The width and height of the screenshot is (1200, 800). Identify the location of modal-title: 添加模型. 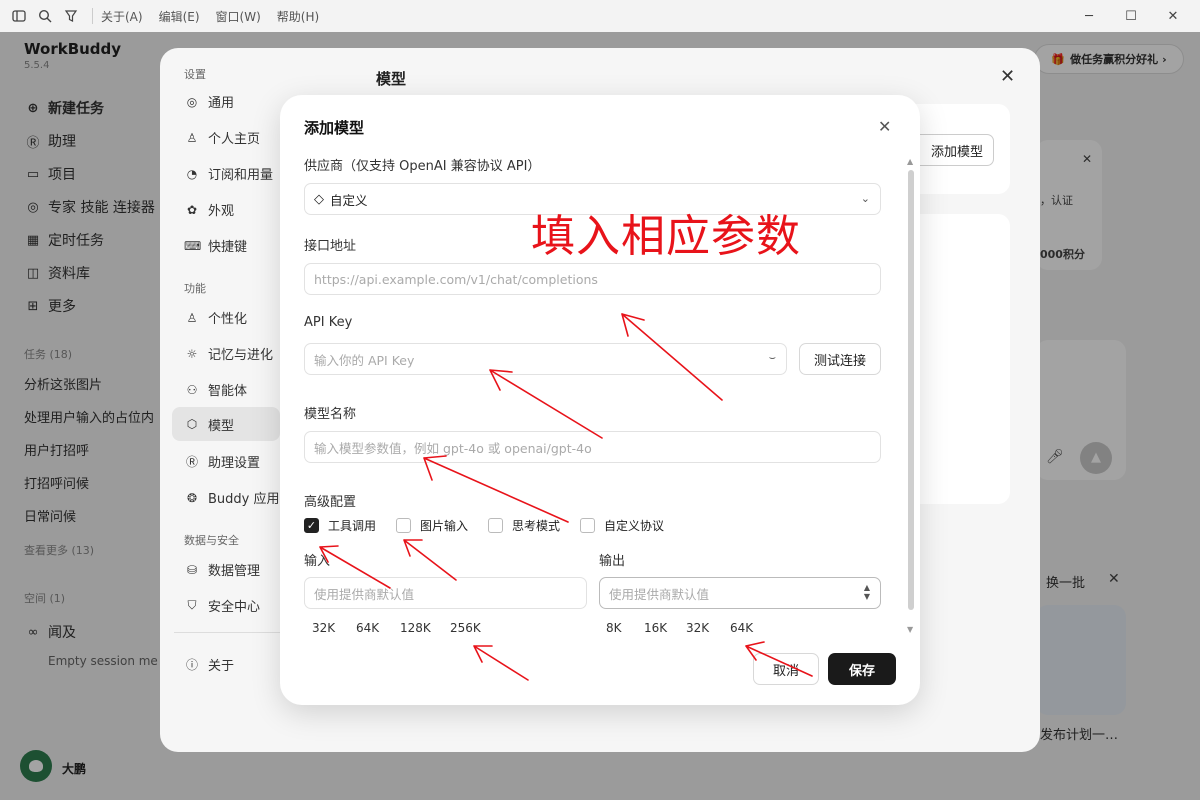
(334, 128).